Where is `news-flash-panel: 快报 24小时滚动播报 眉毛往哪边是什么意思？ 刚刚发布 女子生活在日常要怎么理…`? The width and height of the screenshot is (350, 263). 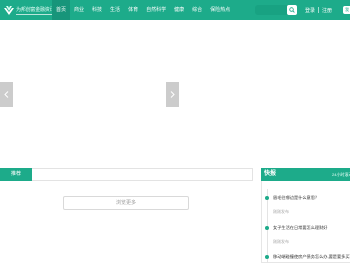
news-flash-panel: 快报 24小时滚动播报 眉毛往哪边是什么意思？ 刚刚发布 女子生活在日常要怎么理… is located at coordinates (305, 215).